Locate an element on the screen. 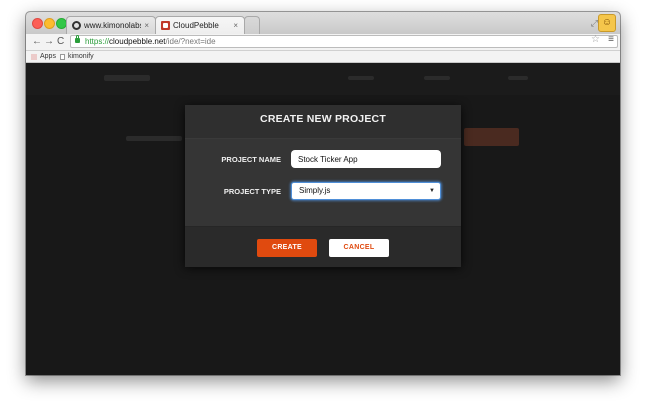 Image resolution: width=646 pixels, height=412 pixels. user-profile-icon: ☺ is located at coordinates (607, 23).